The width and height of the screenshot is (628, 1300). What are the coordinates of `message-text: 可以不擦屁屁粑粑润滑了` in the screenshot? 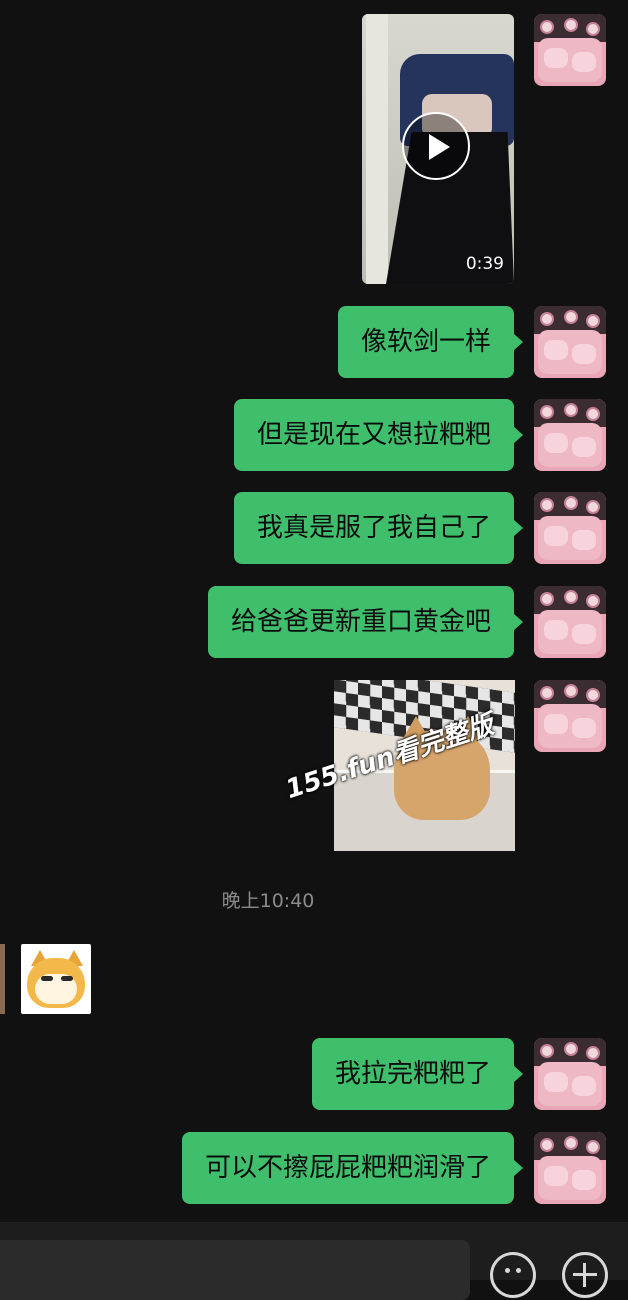 It's located at (347, 1168).